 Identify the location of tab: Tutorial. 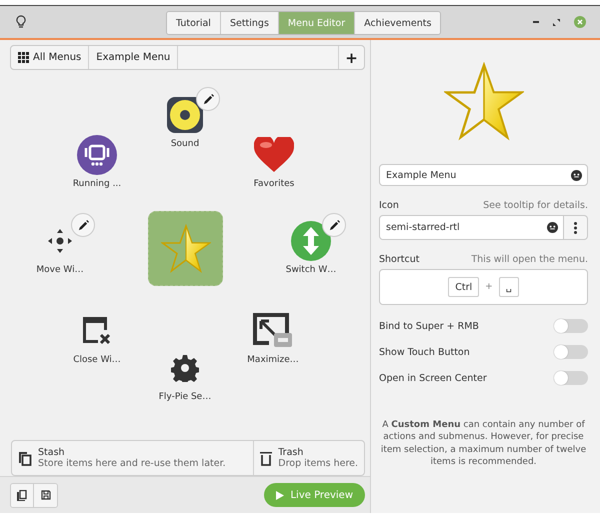
(194, 23).